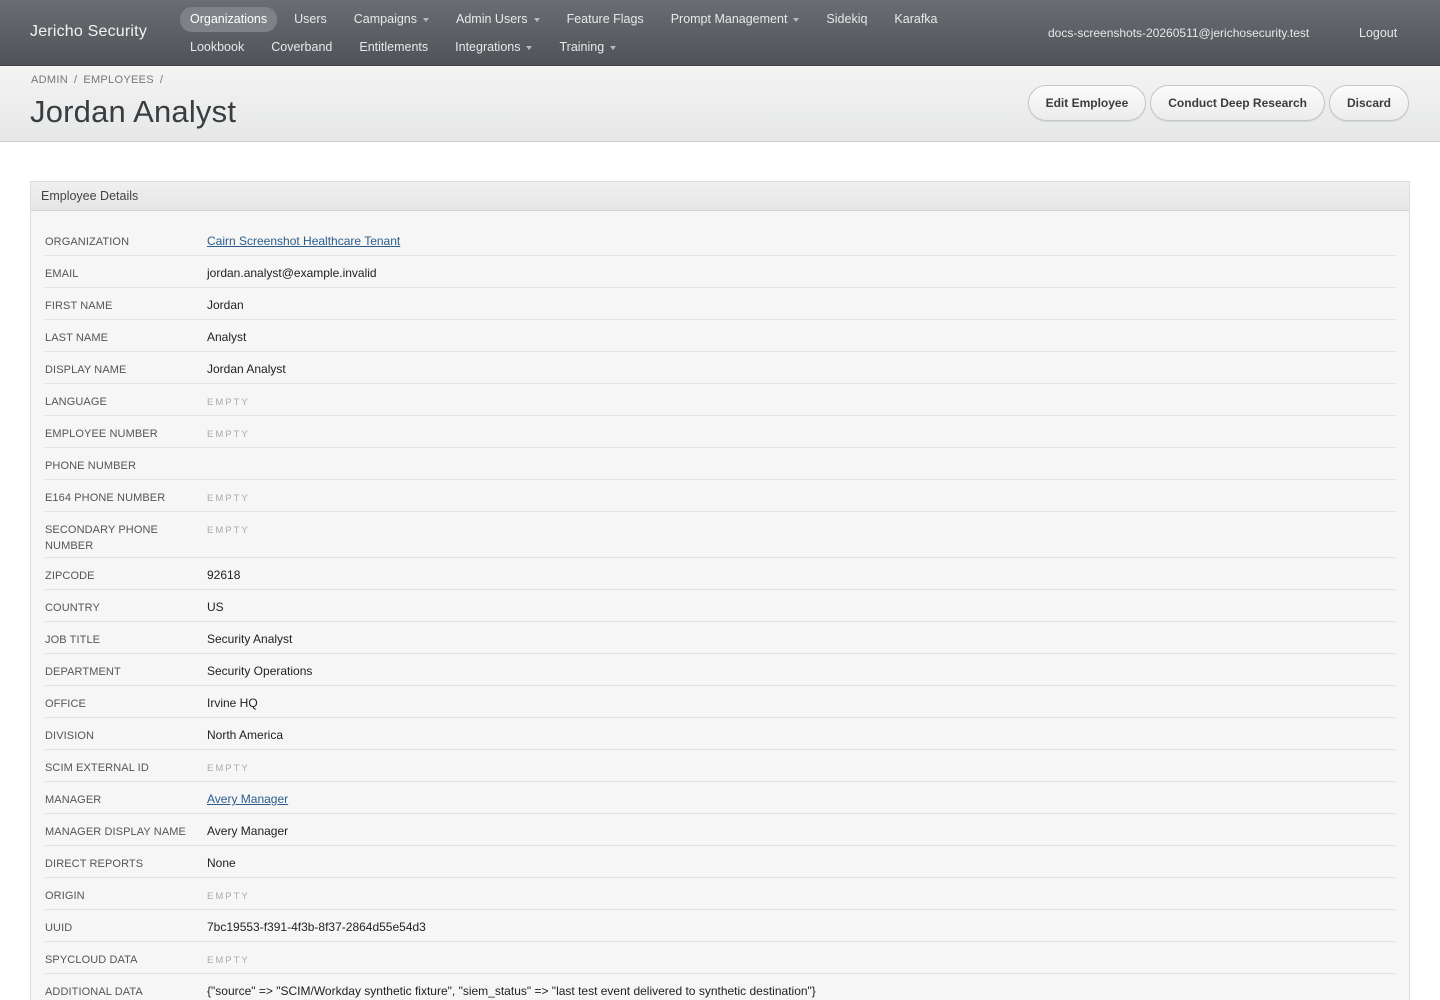  I want to click on detail-label: Spycloud Data, so click(91, 960).